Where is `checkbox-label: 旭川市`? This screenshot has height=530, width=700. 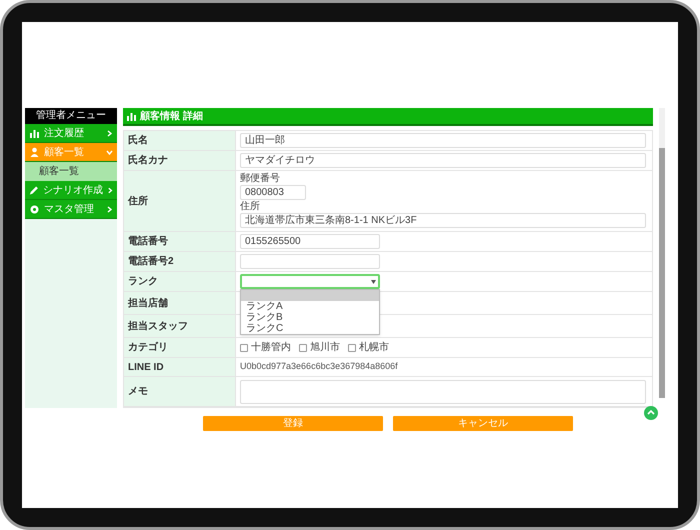
checkbox-label: 旭川市 is located at coordinates (325, 347).